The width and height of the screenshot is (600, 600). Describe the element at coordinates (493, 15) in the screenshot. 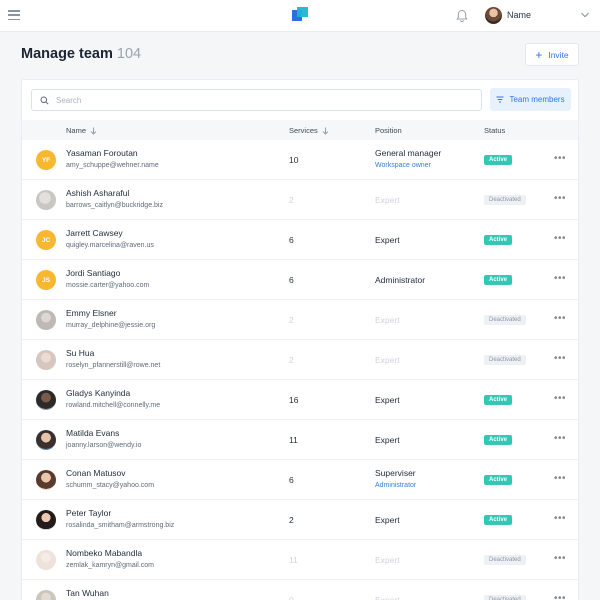

I see `user-avatar` at that location.